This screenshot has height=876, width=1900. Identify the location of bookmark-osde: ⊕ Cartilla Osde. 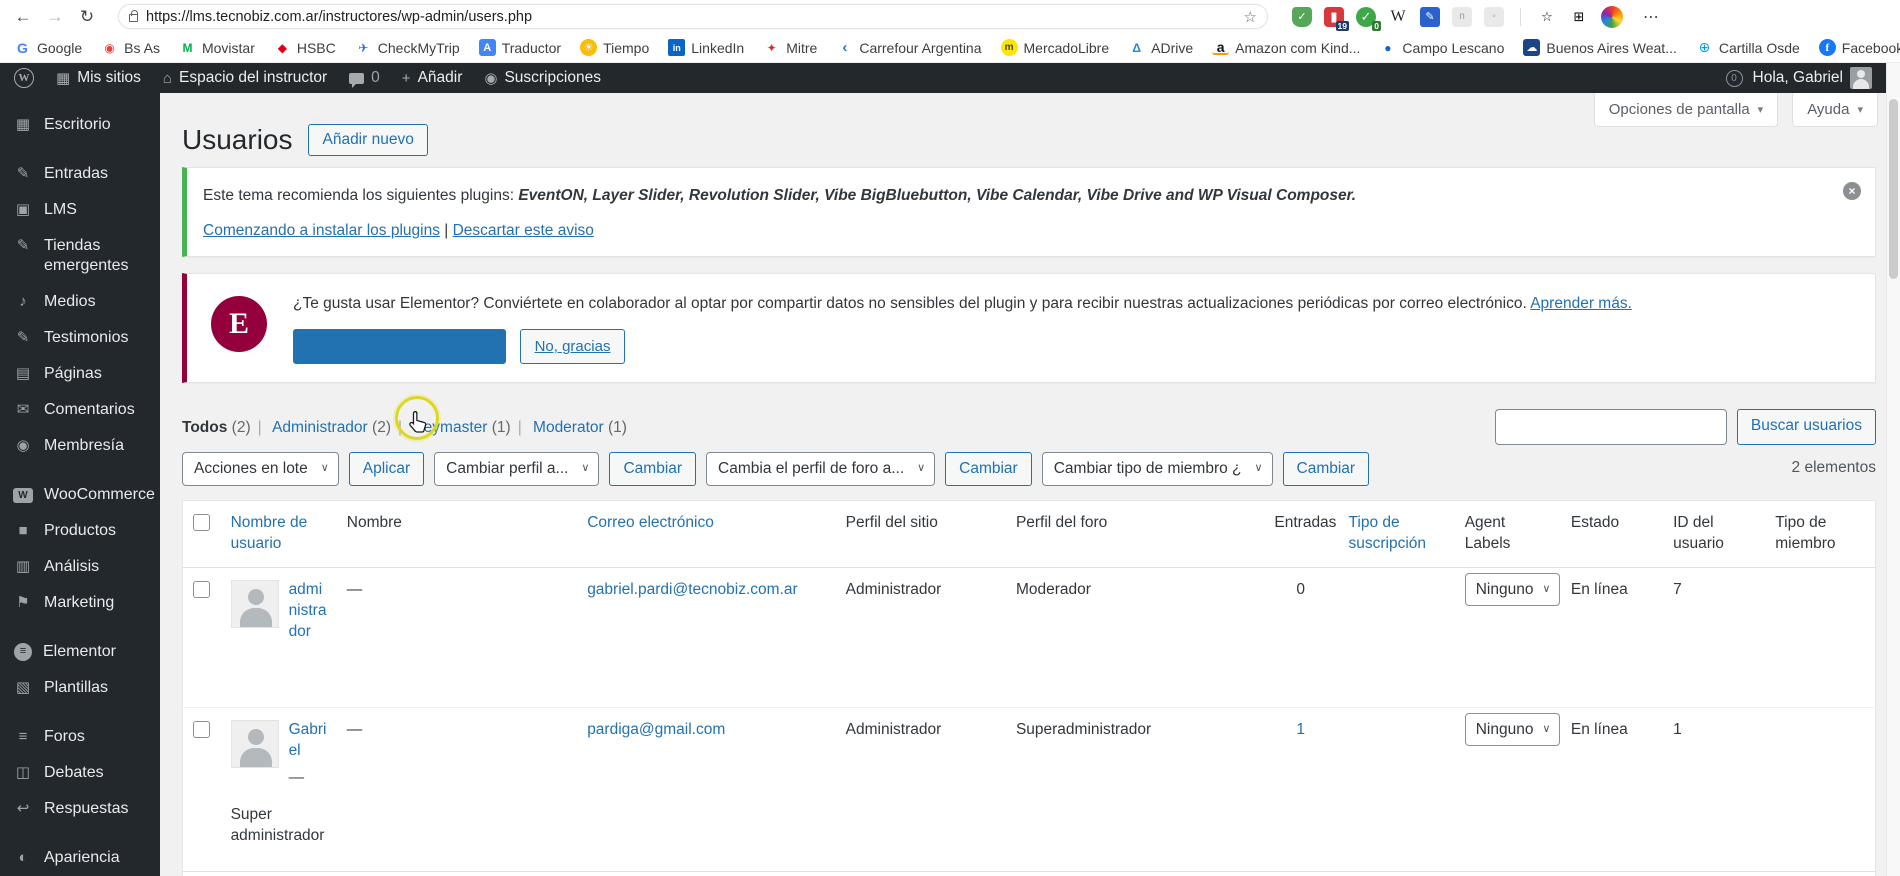
(1747, 47).